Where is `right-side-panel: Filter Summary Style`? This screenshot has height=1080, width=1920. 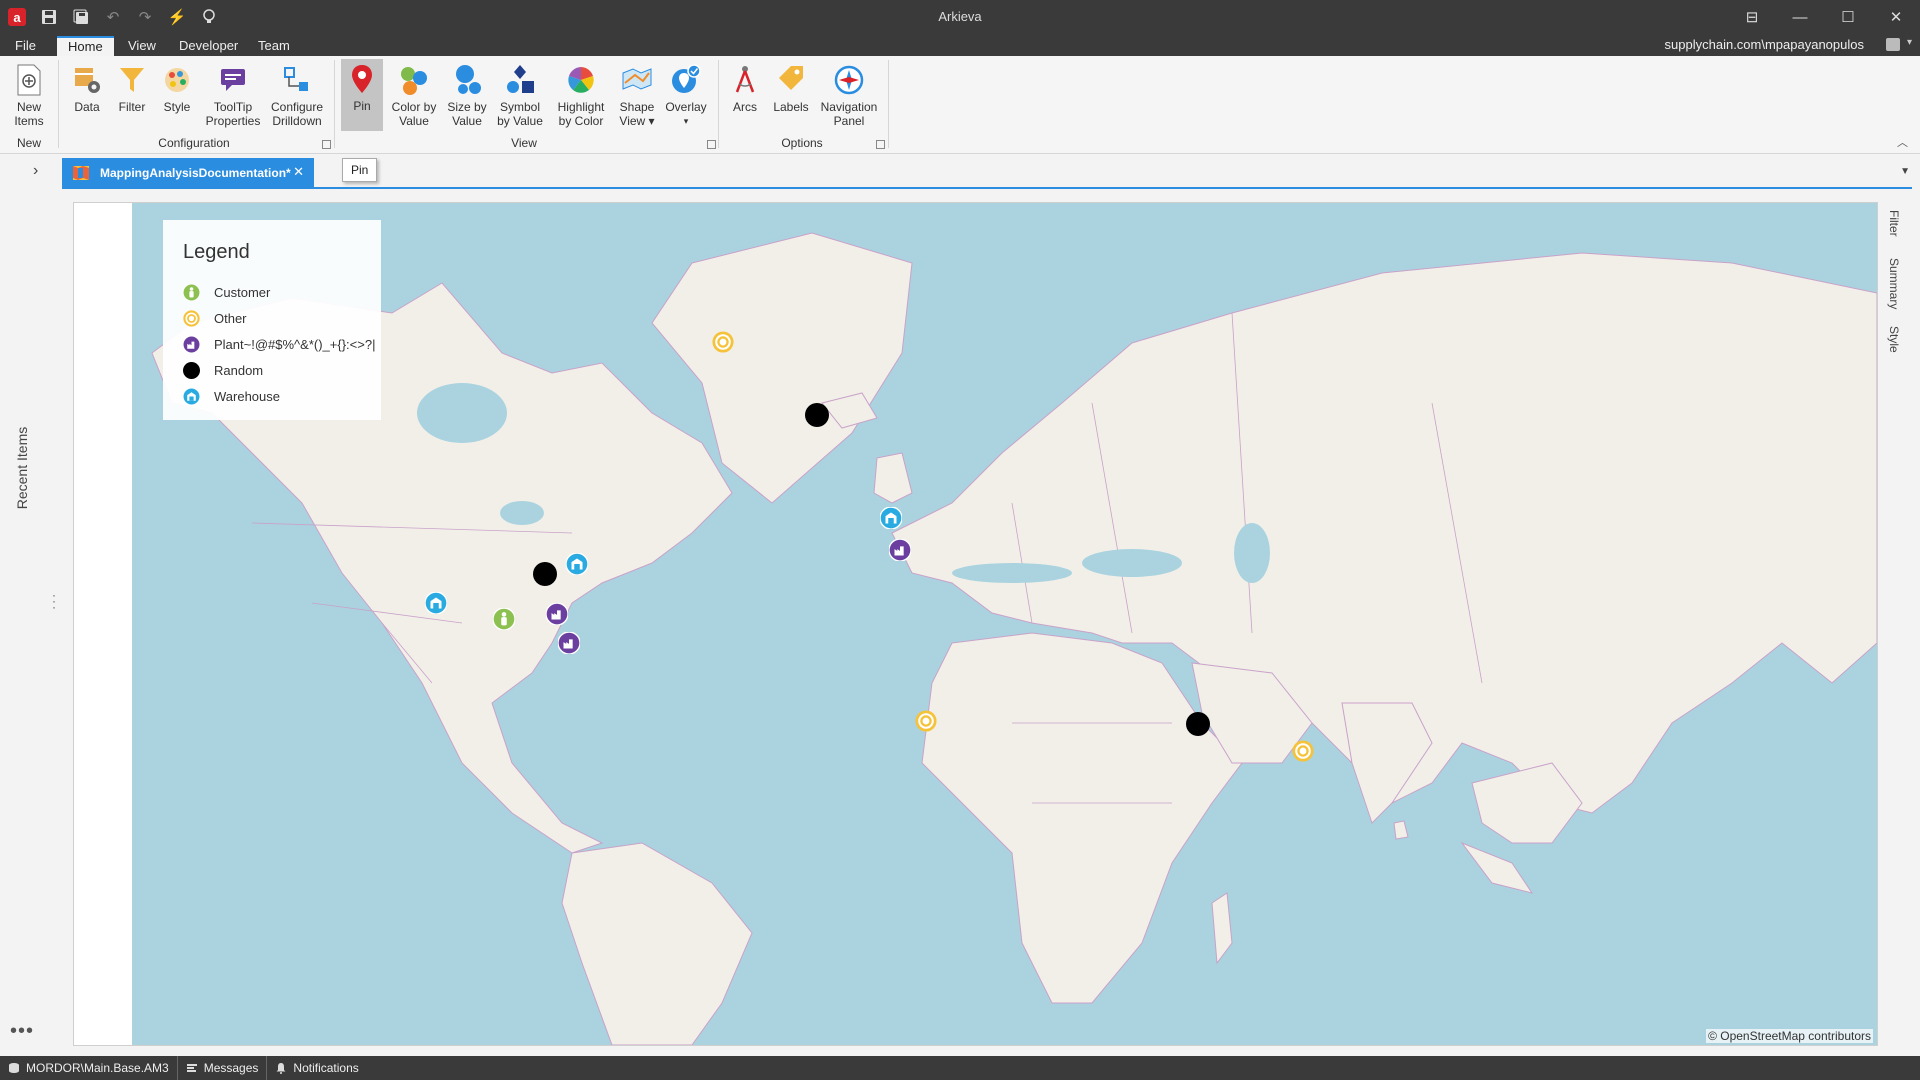
right-side-panel: Filter Summary Style is located at coordinates (1896, 624).